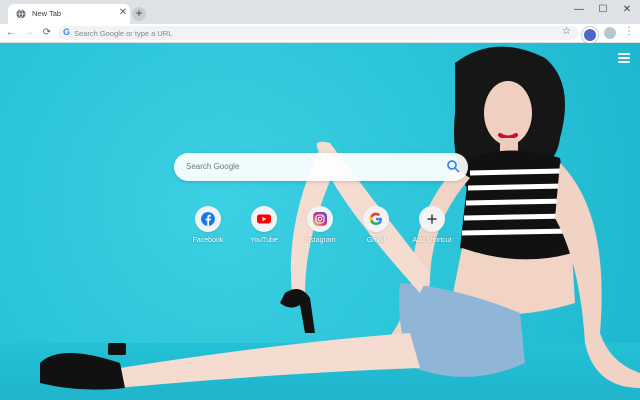 The height and width of the screenshot is (400, 640). Describe the element at coordinates (67, 32) in the screenshot. I see `google-g-icon: G` at that location.